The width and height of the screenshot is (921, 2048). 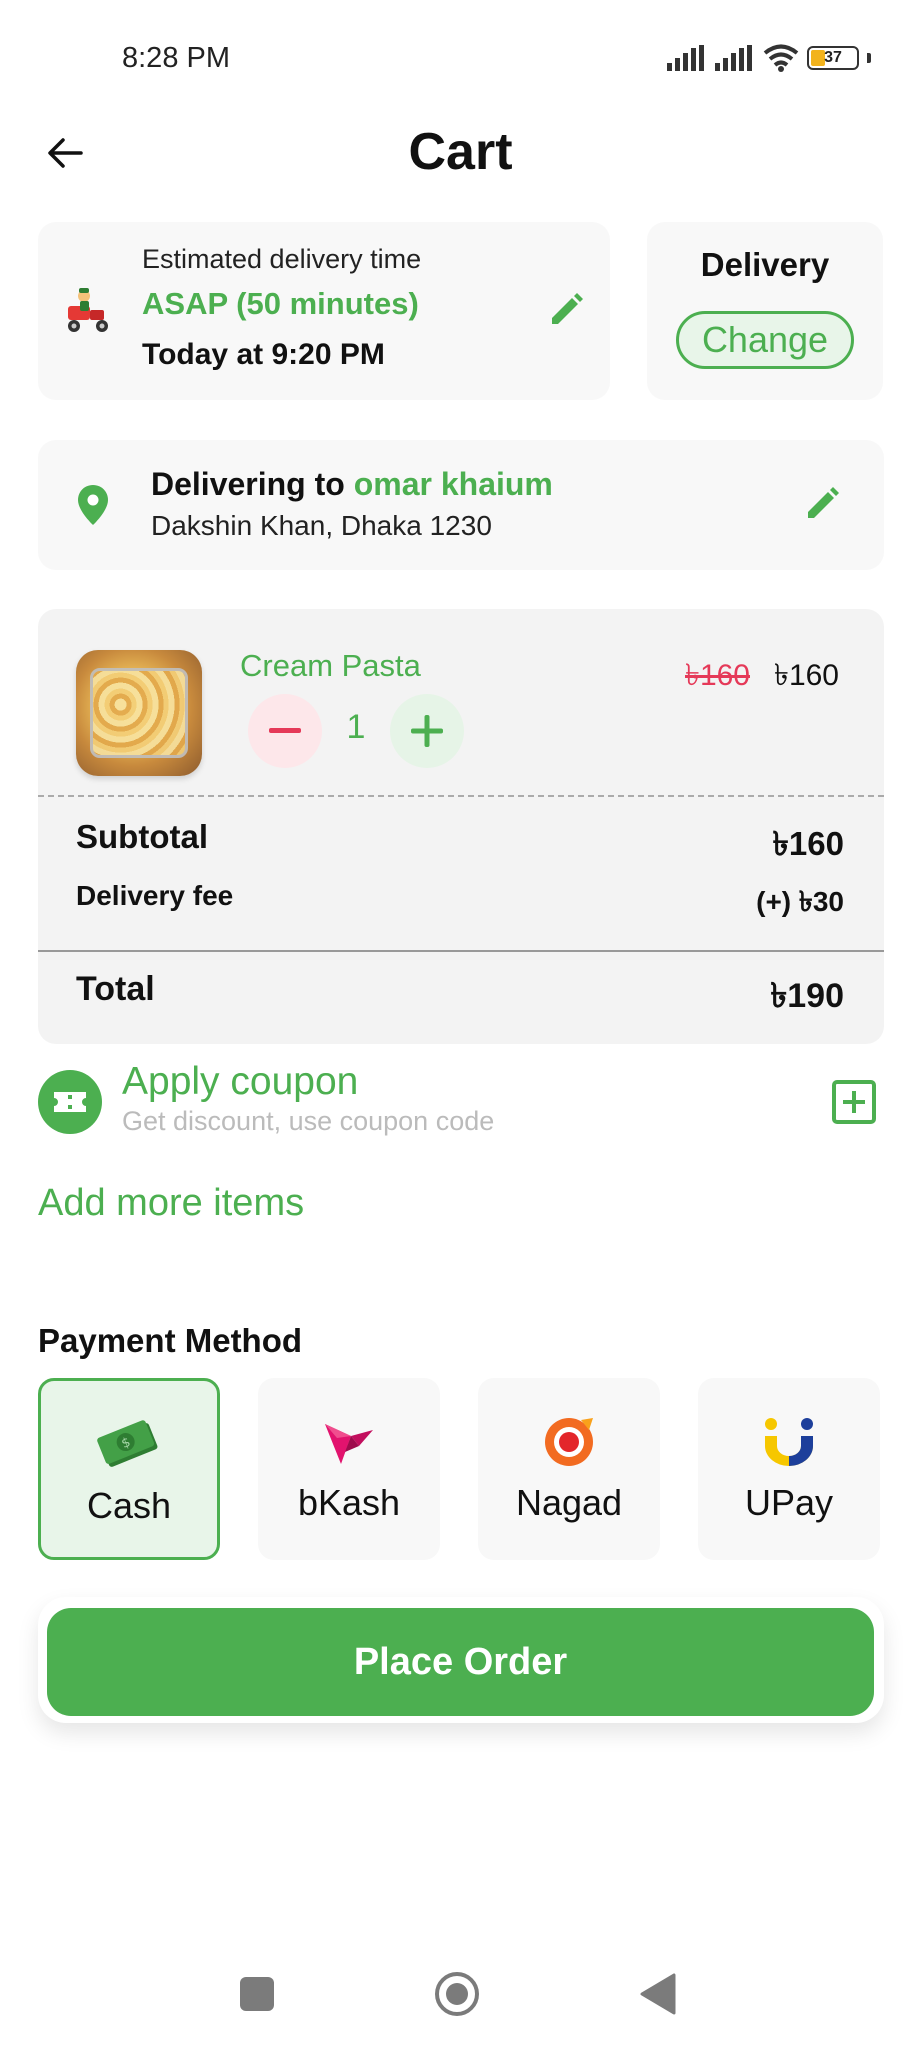 I want to click on payment-label-cash: Cash, so click(x=129, y=1505).